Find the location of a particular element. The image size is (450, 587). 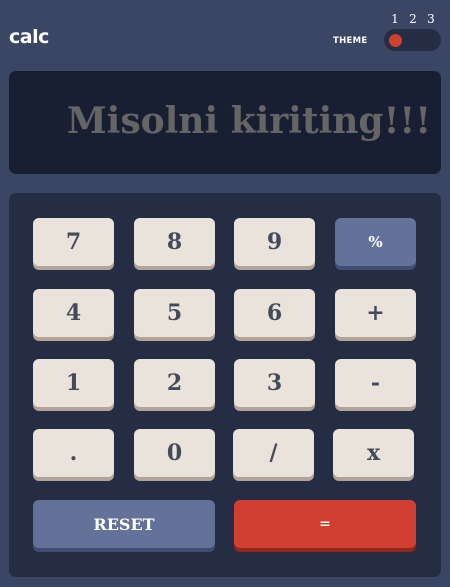

equals-button: = is located at coordinates (325, 524).